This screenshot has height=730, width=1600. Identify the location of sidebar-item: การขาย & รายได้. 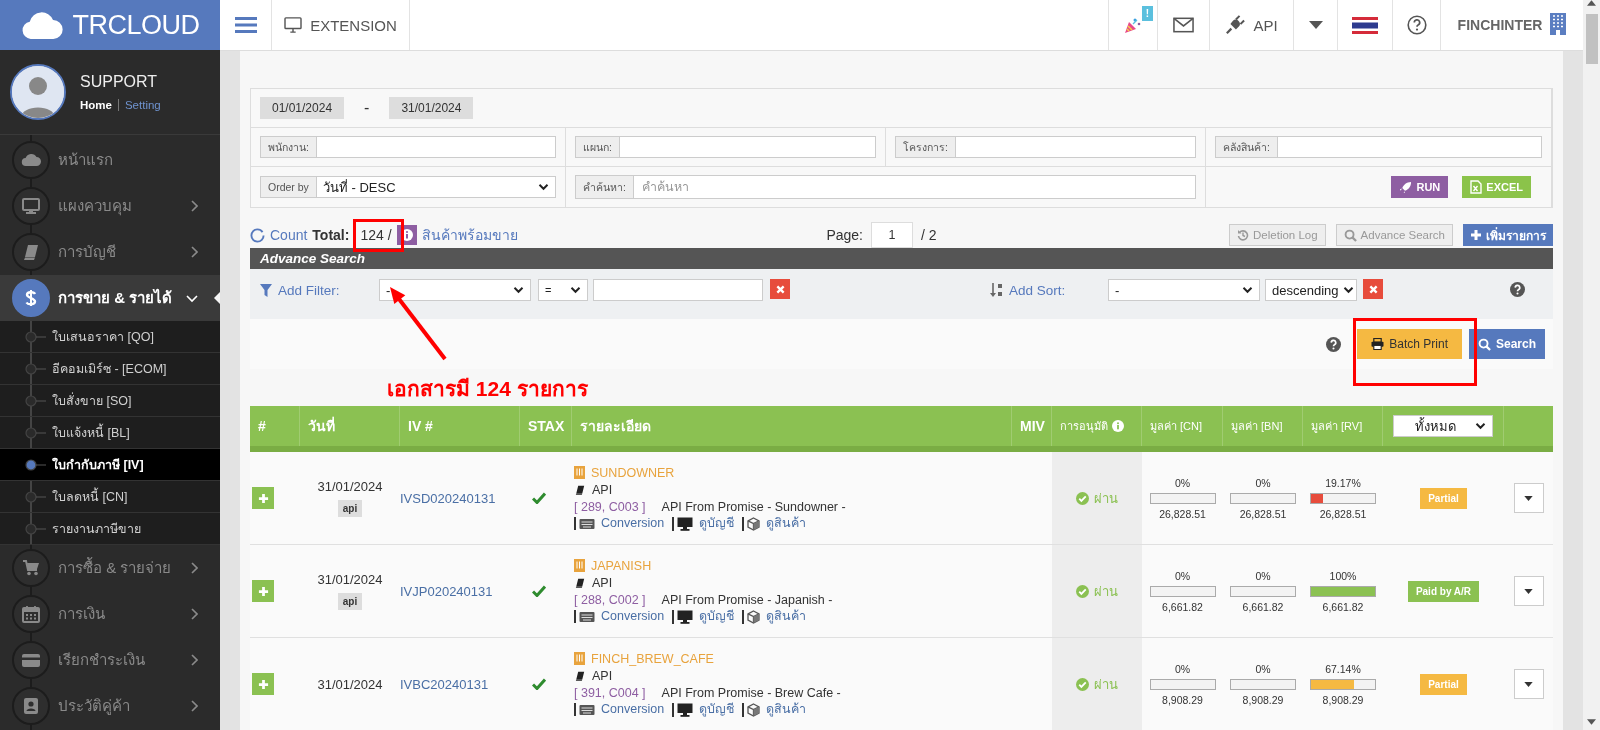
(110, 298).